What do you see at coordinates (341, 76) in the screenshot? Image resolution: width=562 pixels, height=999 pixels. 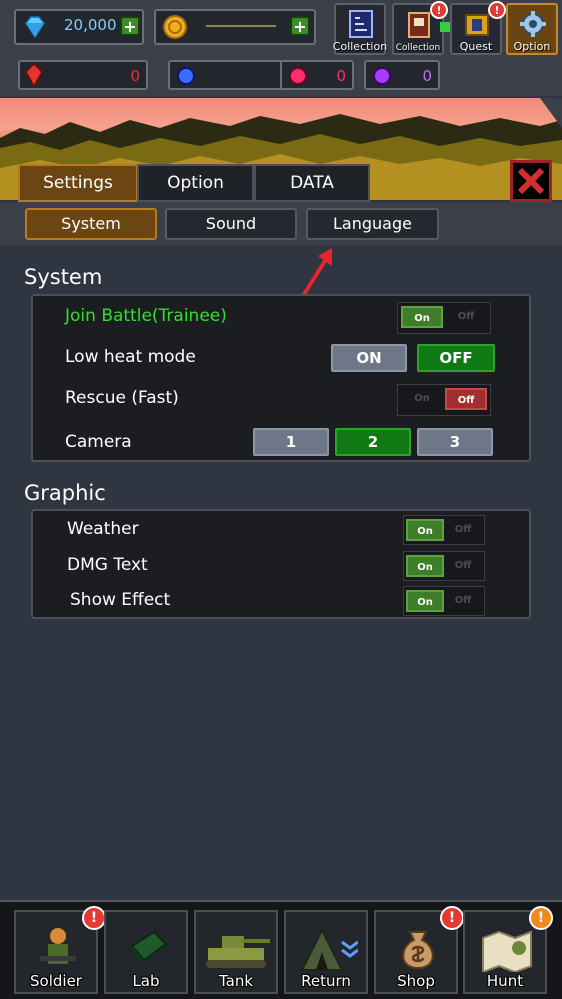 I see `pink-gem-value: 0` at bounding box center [341, 76].